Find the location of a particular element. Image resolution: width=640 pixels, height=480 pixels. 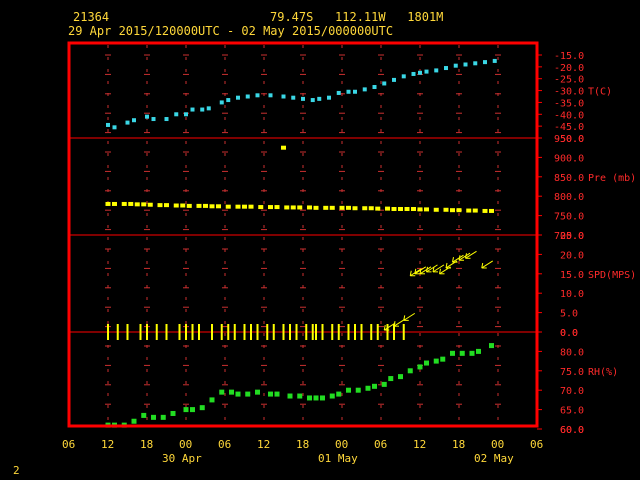

y-tick-label: -25.0 is located at coordinates (569, 80).